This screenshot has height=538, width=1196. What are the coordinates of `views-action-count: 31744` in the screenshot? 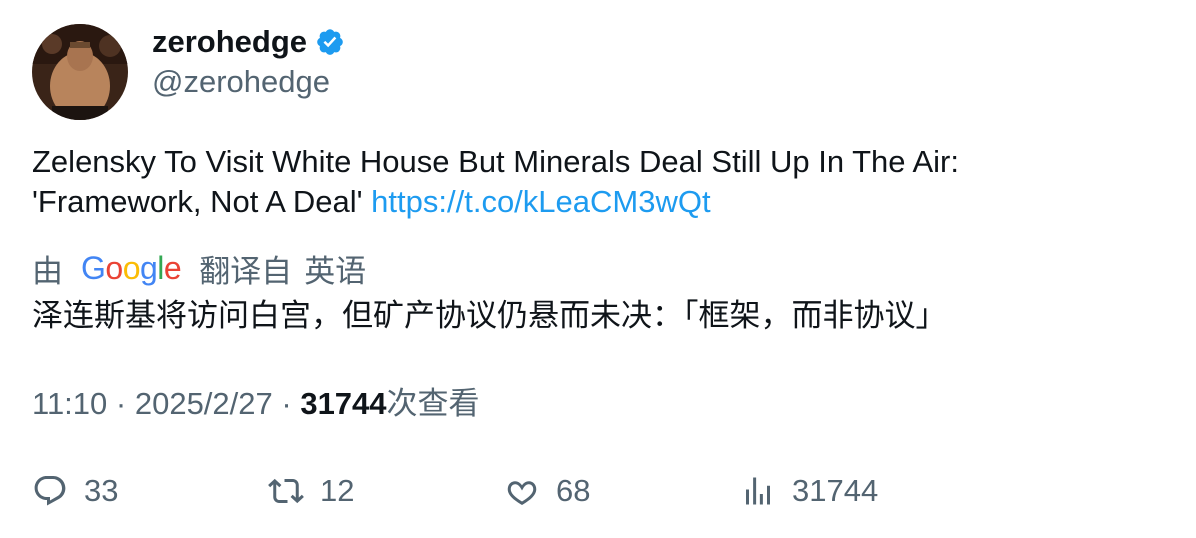 It's located at (835, 490).